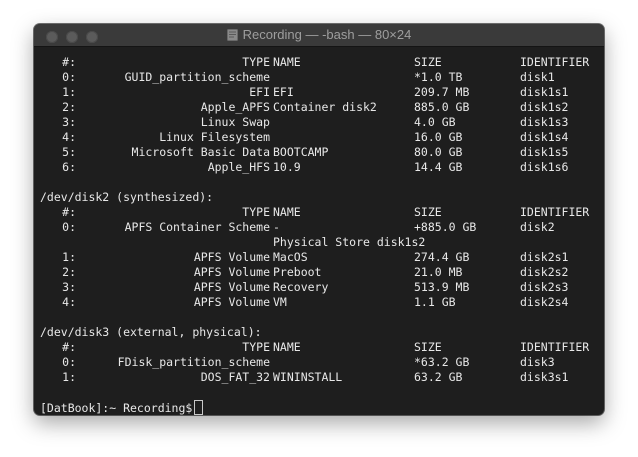  Describe the element at coordinates (232, 35) in the screenshot. I see `folder-proxy-icon` at that location.